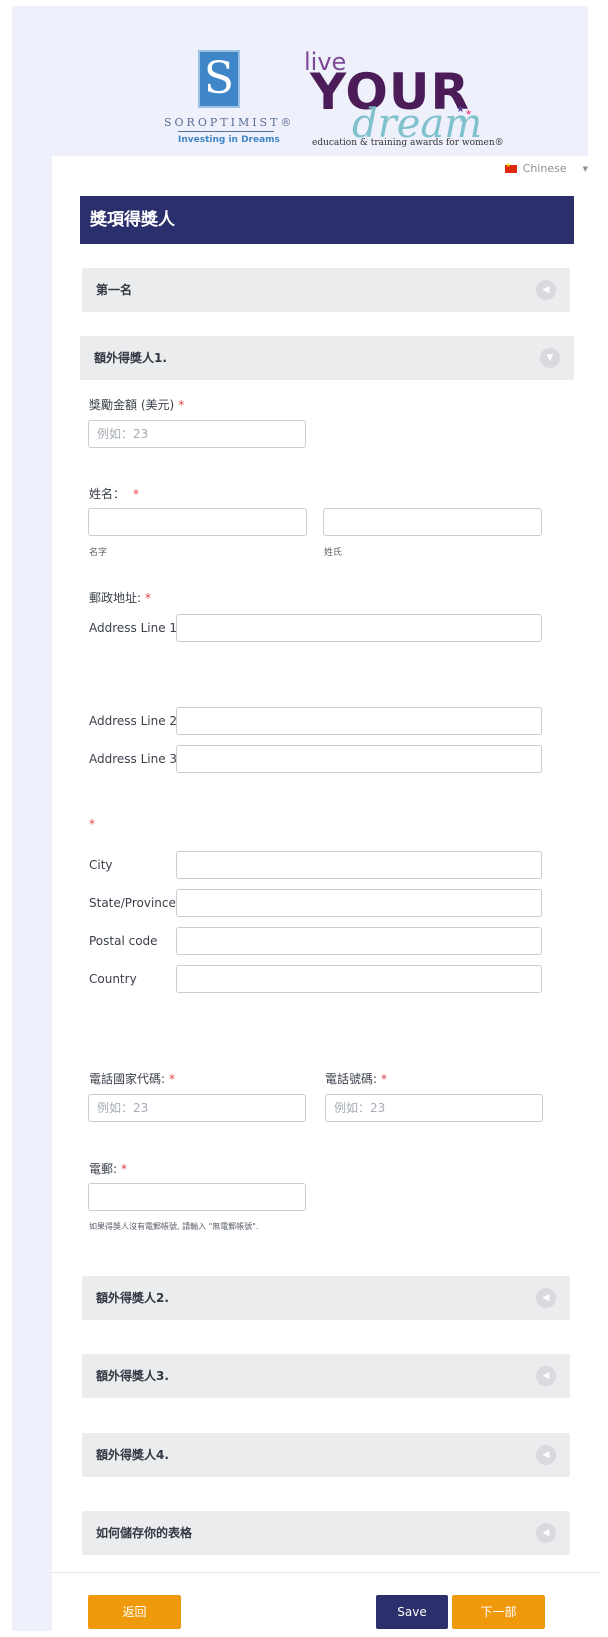 This screenshot has height=1637, width=608. What do you see at coordinates (359, 941) in the screenshot?
I see `postal-code-input` at bounding box center [359, 941].